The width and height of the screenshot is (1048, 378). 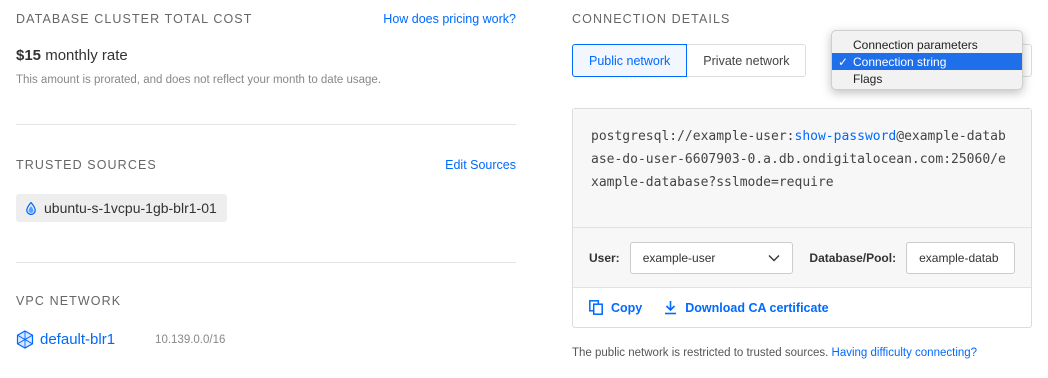 What do you see at coordinates (190, 339) in the screenshot?
I see `vpc-cidr: 10.139.0.0/16` at bounding box center [190, 339].